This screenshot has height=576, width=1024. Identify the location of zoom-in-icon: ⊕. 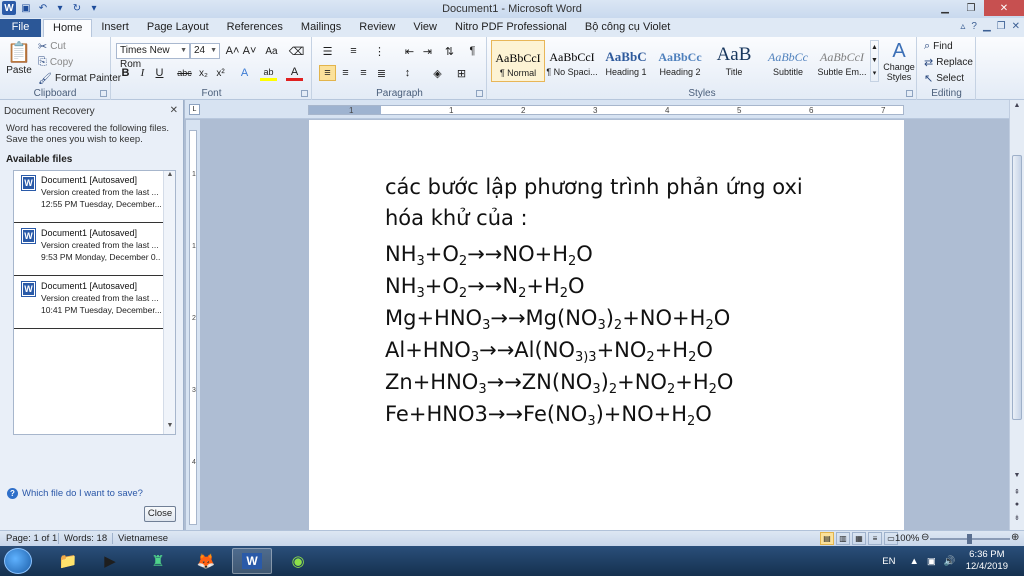
(1015, 537).